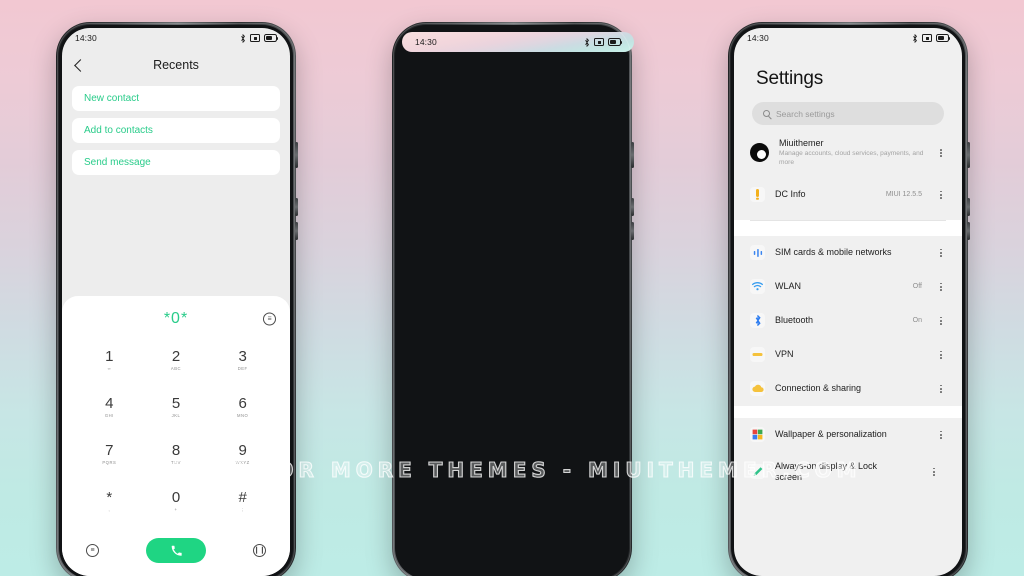  I want to click on key-letters: WXYZ, so click(242, 462).